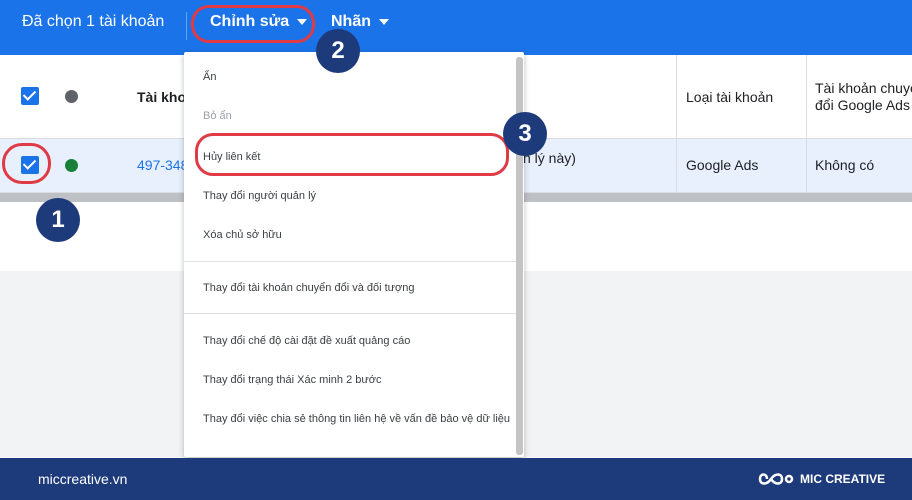  Describe the element at coordinates (253, 24) in the screenshot. I see `annotation-ring-edit` at that location.